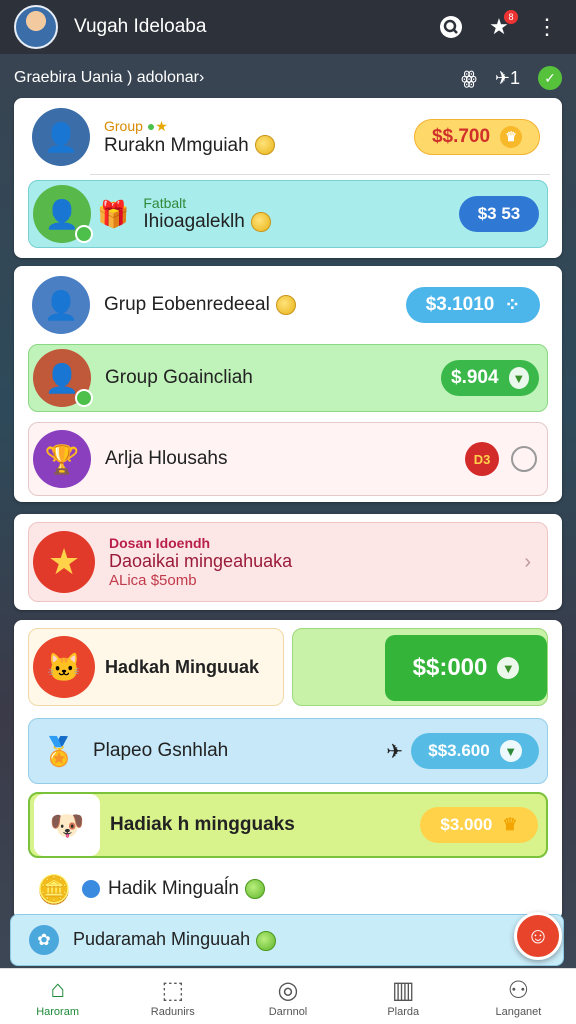 The image size is (576, 1024). I want to click on breadcrumb-bar: Graebira Uania ) adolonar› ꙮ ✈1 ✓, so click(288, 78).